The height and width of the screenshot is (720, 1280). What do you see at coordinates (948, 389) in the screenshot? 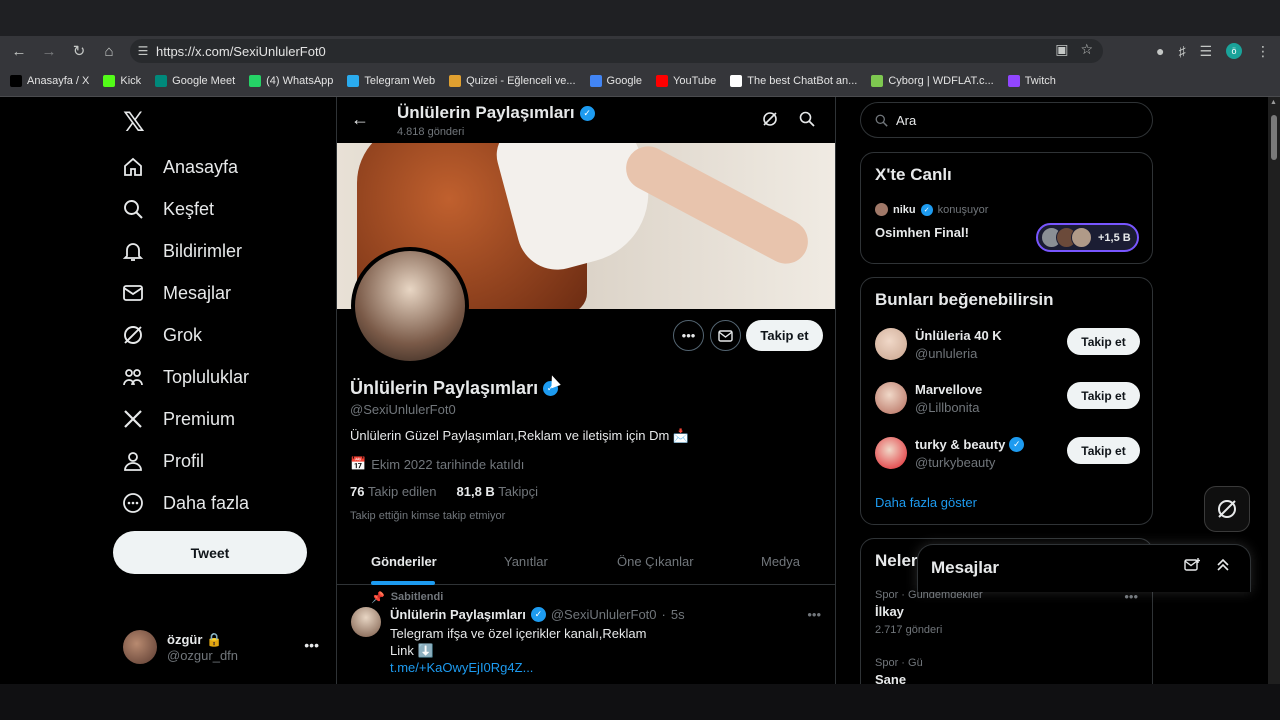
I see `suggestion-name: Marvellove` at bounding box center [948, 389].